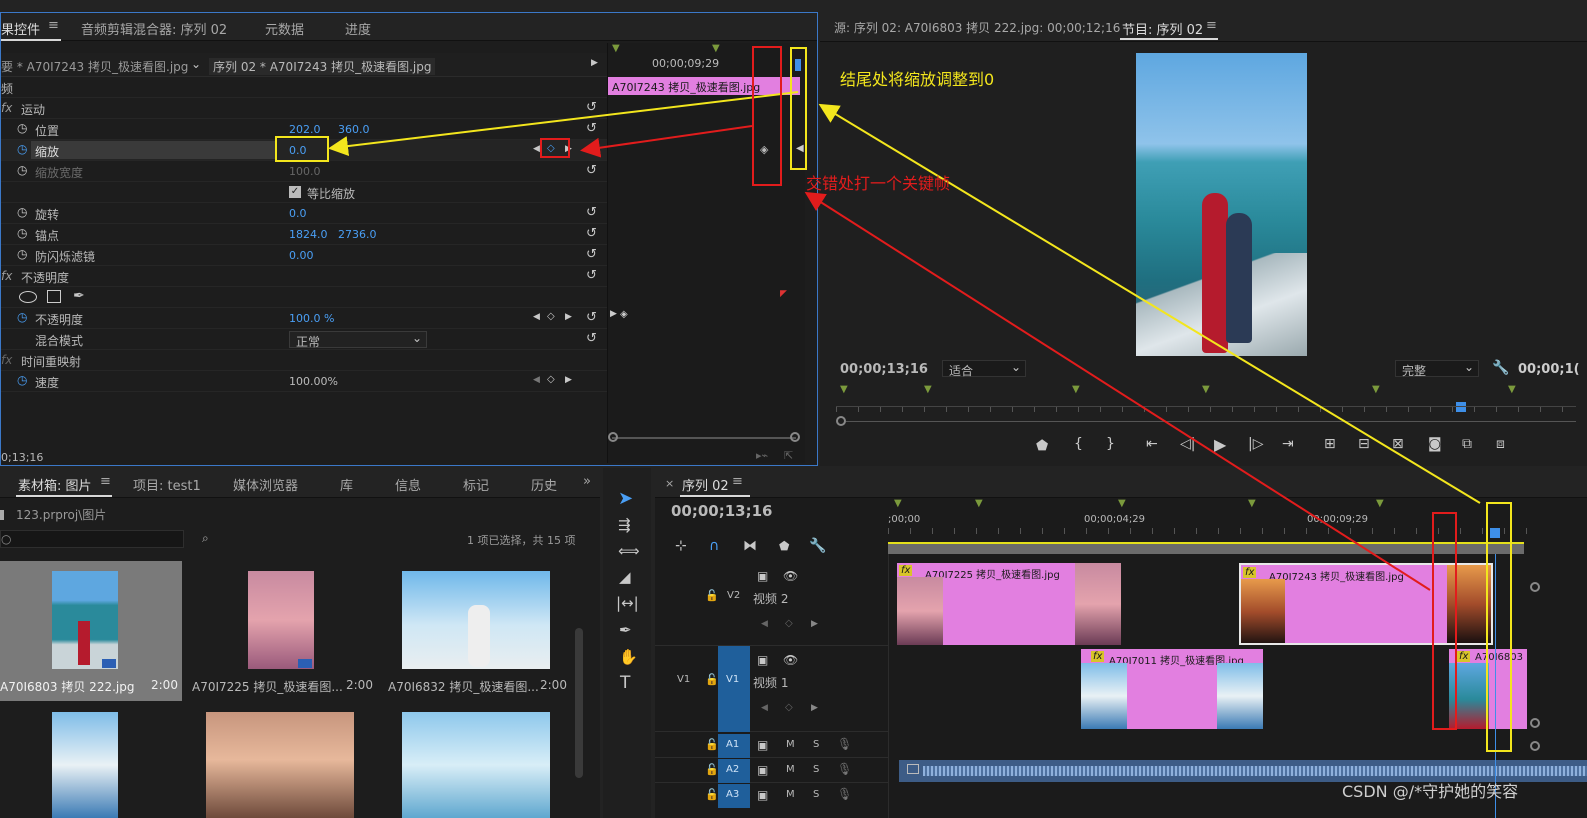  I want to click on annotation-yellow-text: 结尾处将缩放调整到0, so click(917, 79).